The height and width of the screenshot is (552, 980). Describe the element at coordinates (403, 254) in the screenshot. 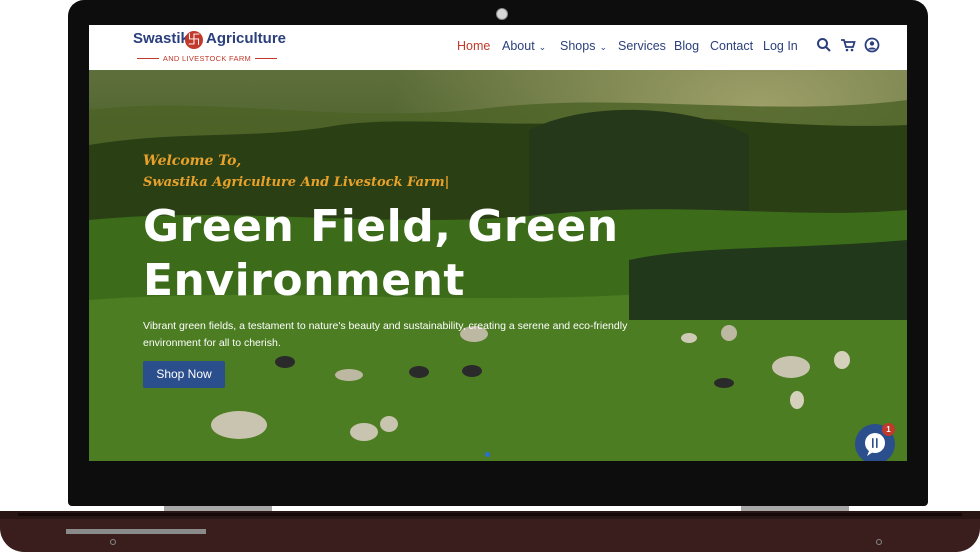

I see `hero-headline: Green Field, Green Environment` at that location.